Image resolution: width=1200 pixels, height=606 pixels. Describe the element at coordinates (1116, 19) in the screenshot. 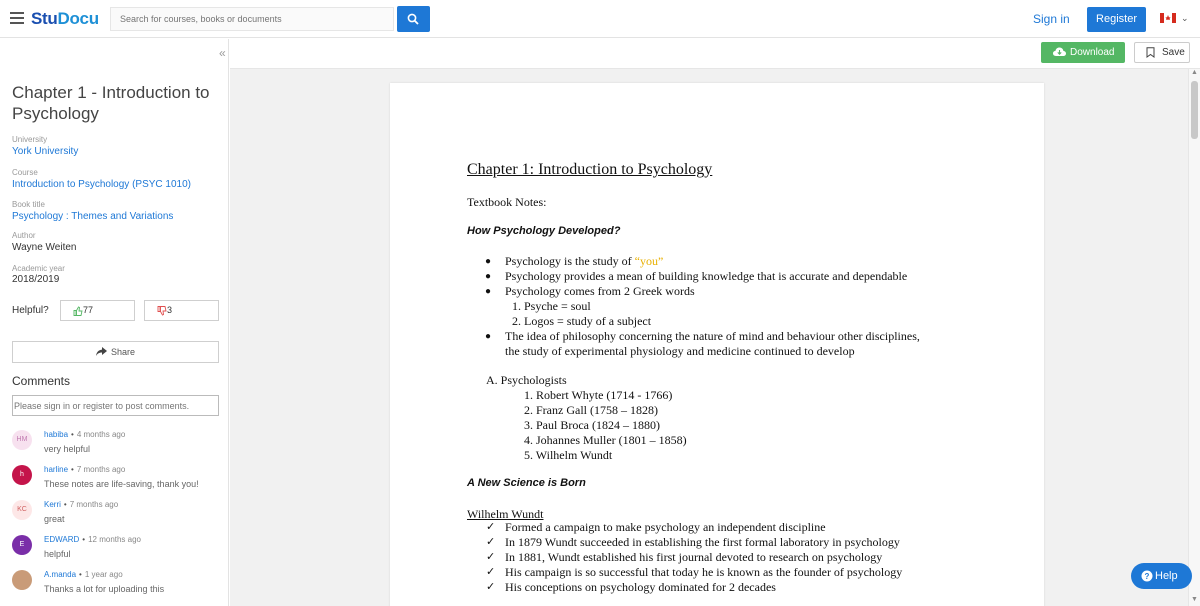

I see `register-button: Register` at that location.